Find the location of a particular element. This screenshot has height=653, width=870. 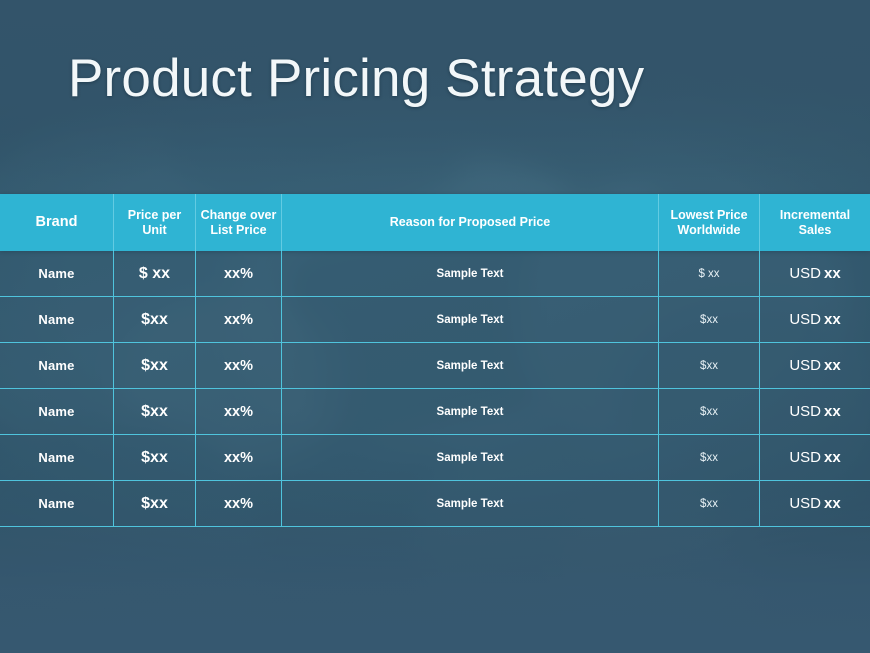

header-lowest-price-worldwide: Lowest Price Worldwide is located at coordinates (709, 222).